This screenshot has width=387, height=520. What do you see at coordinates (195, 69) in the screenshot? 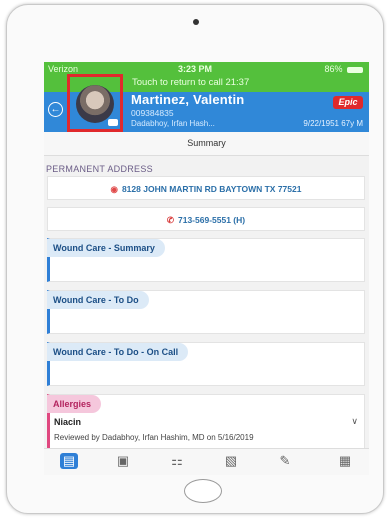
I see `clock: 3:23 PM` at bounding box center [195, 69].